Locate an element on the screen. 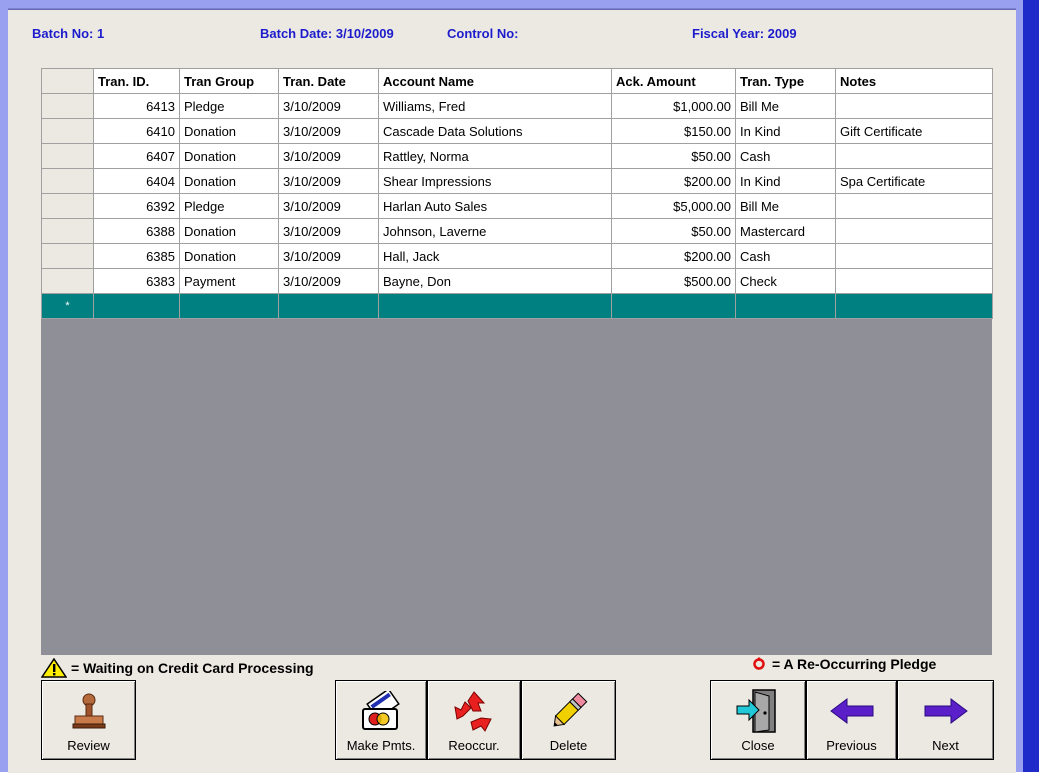  make-payments-button: Make Pmts. is located at coordinates (381, 720).